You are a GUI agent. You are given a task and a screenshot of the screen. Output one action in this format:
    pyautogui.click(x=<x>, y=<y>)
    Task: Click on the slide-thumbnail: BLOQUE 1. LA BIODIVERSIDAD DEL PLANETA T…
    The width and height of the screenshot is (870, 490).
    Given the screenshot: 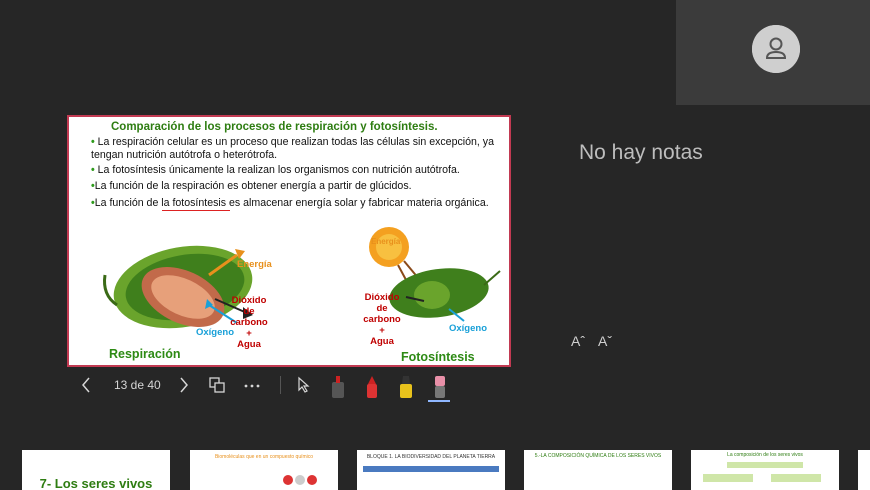 What is the action you would take?
    pyautogui.click(x=431, y=470)
    